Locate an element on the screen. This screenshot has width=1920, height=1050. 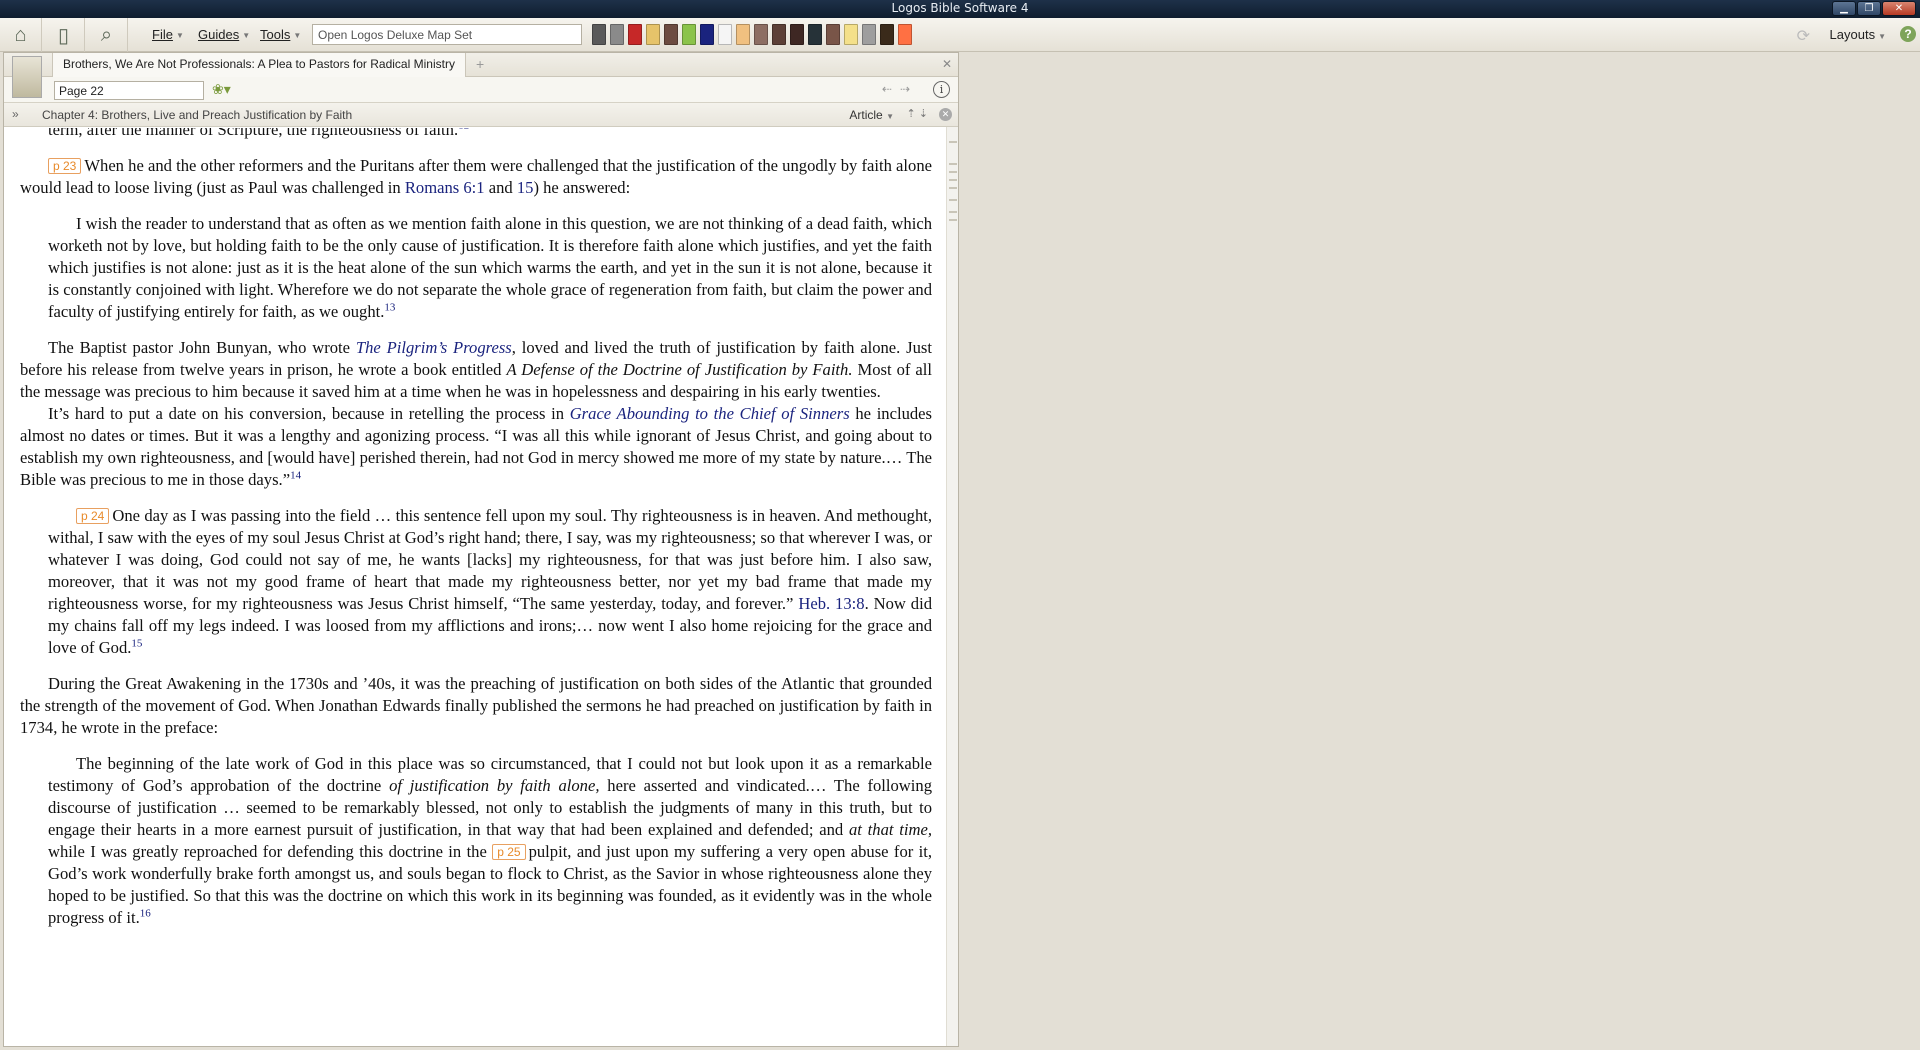
menu-guides: Guides ▼ is located at coordinates (224, 34).